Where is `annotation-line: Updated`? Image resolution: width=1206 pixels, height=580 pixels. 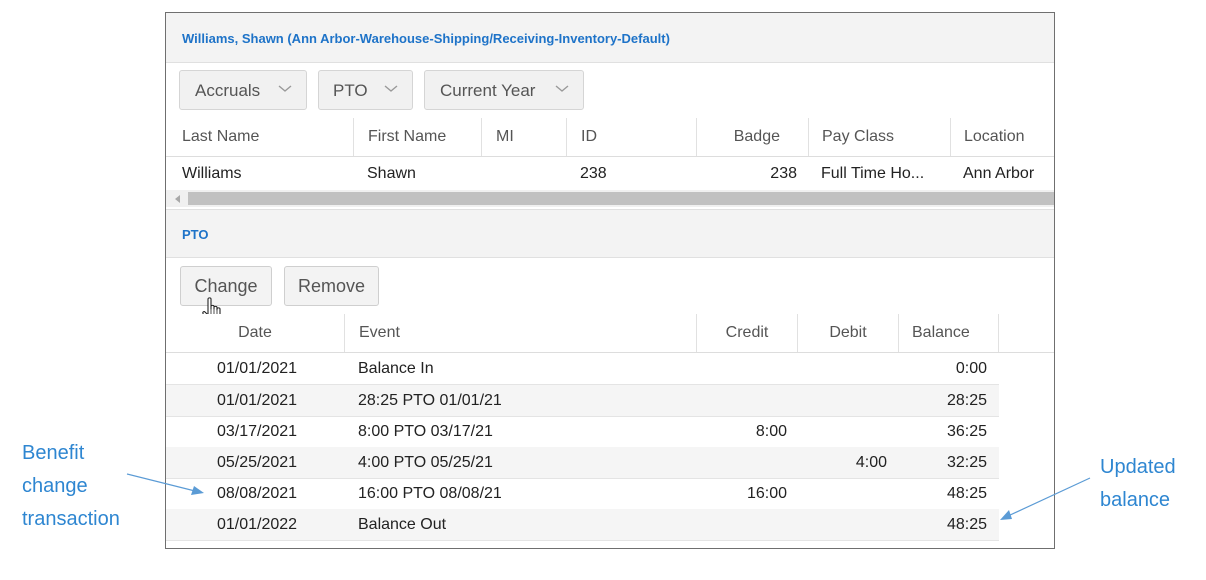 annotation-line: Updated is located at coordinates (1138, 467).